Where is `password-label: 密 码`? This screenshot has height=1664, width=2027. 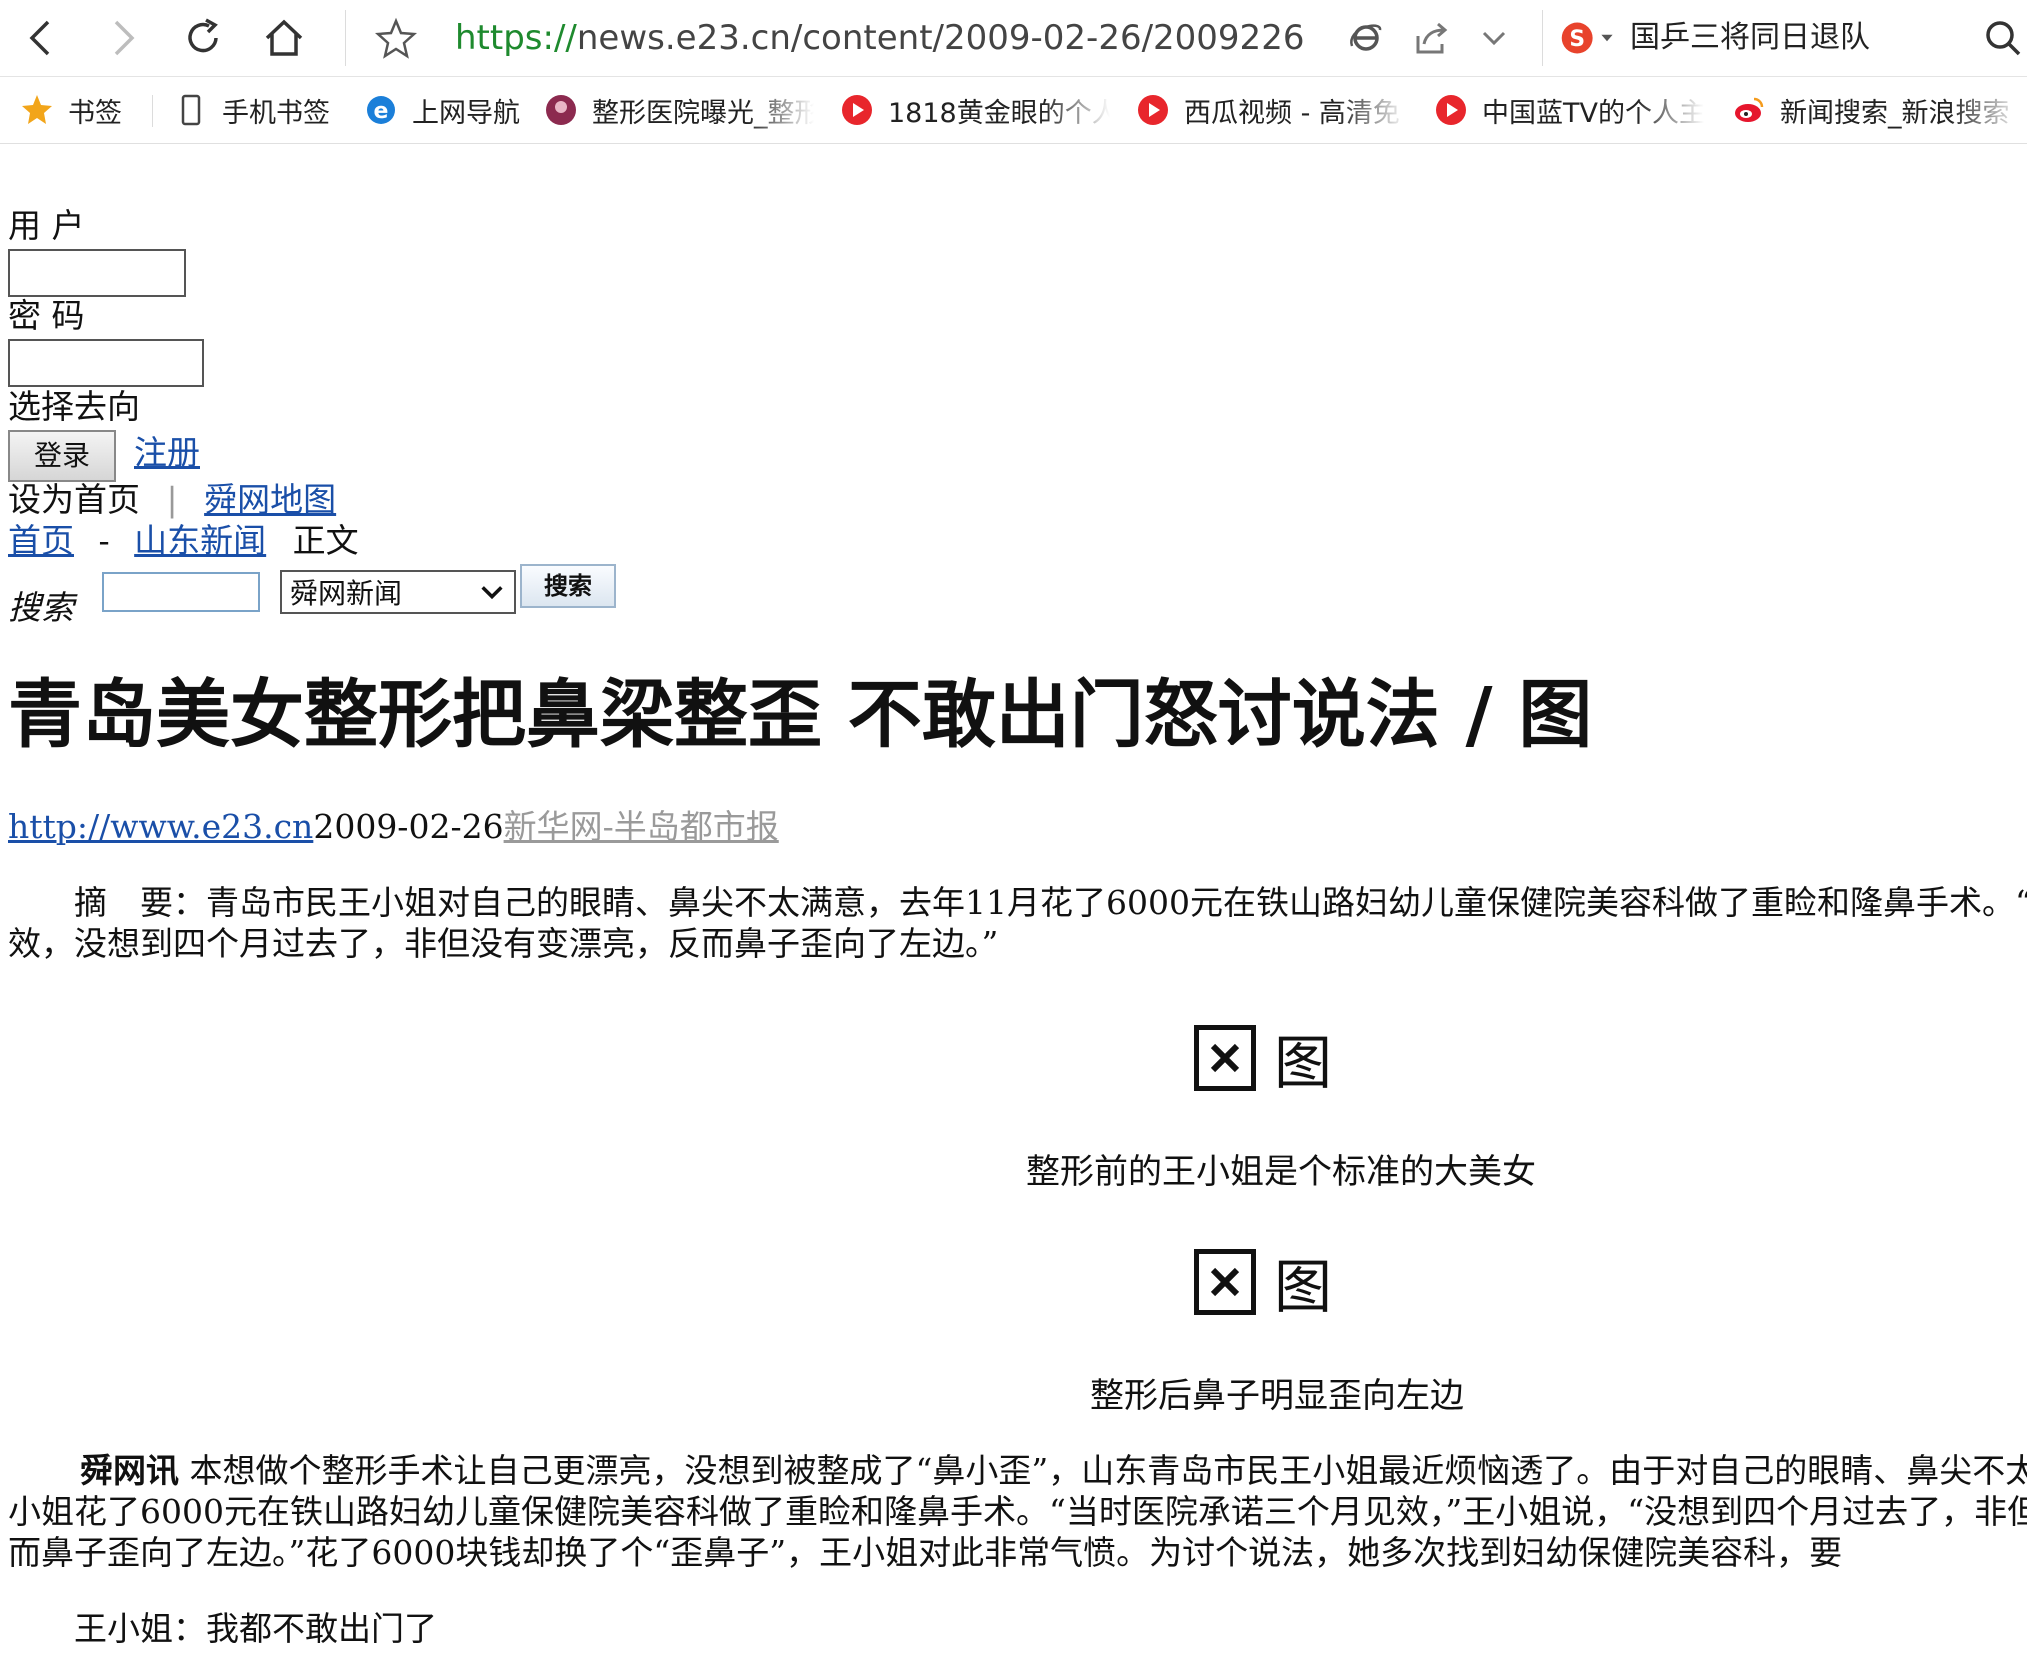
password-label: 密 码 is located at coordinates (46, 315).